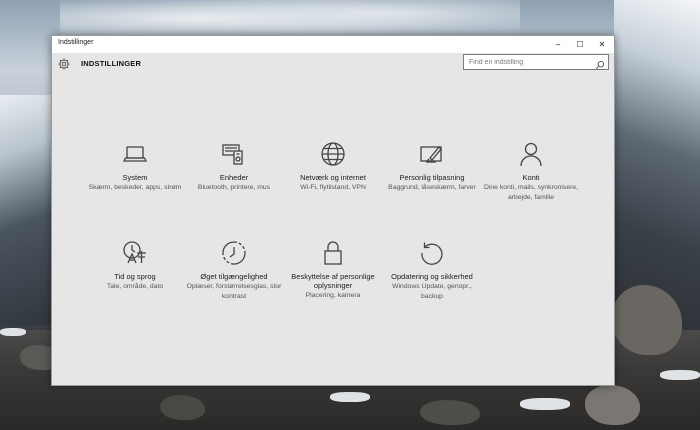  Describe the element at coordinates (333, 281) in the screenshot. I see `category-label: Beskyttelse af personlige oplysninger` at that location.